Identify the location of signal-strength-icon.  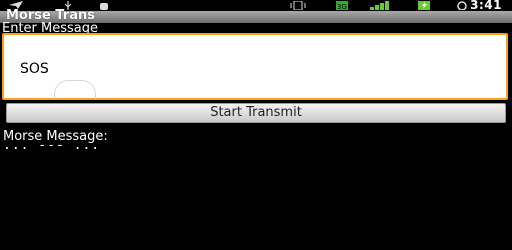
(379, 5).